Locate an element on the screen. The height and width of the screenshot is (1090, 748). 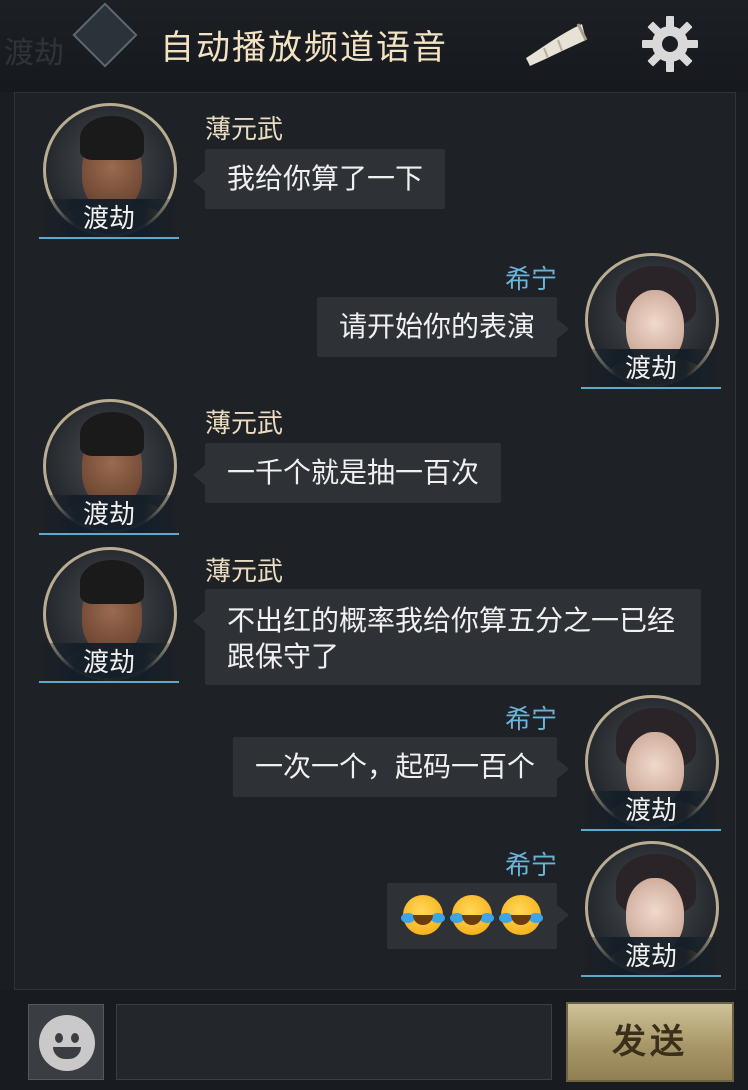
message-input is located at coordinates (334, 1042).